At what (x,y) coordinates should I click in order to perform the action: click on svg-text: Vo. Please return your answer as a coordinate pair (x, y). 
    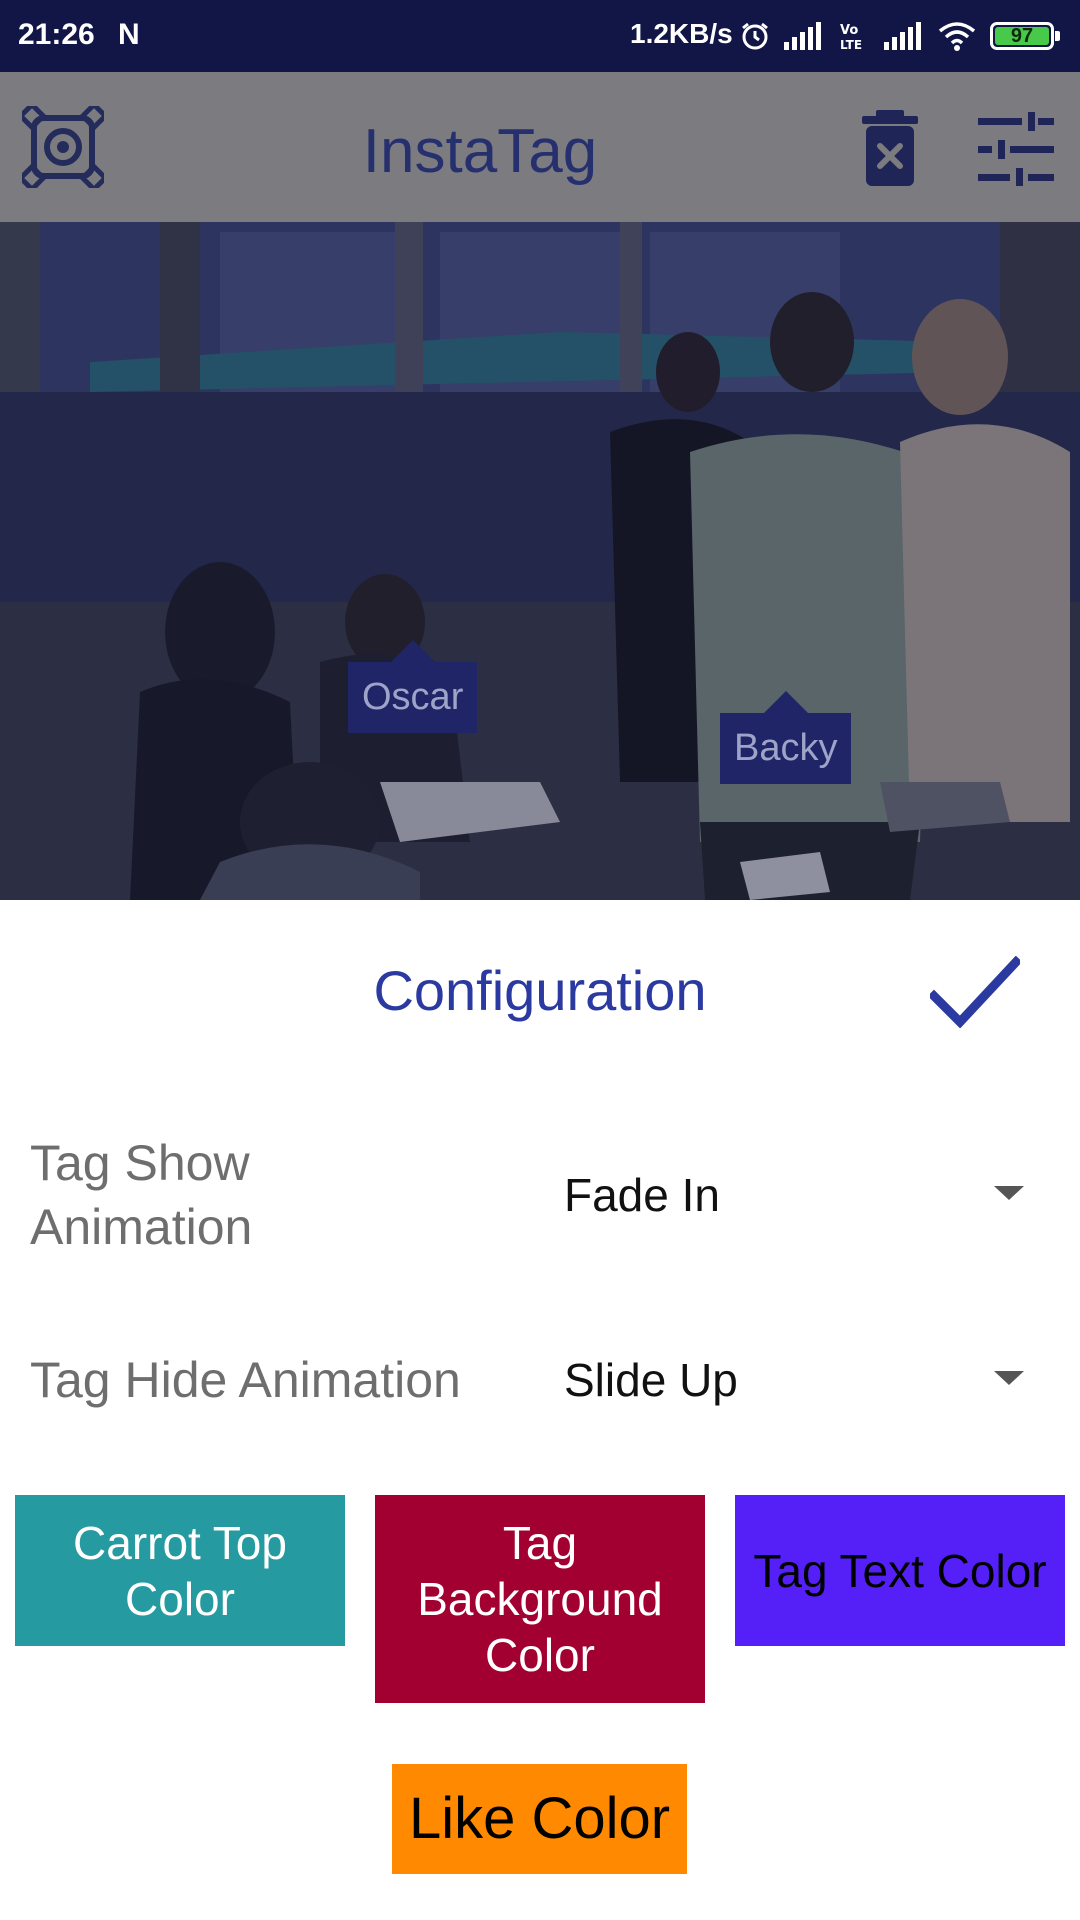
    Looking at the image, I should click on (849, 30).